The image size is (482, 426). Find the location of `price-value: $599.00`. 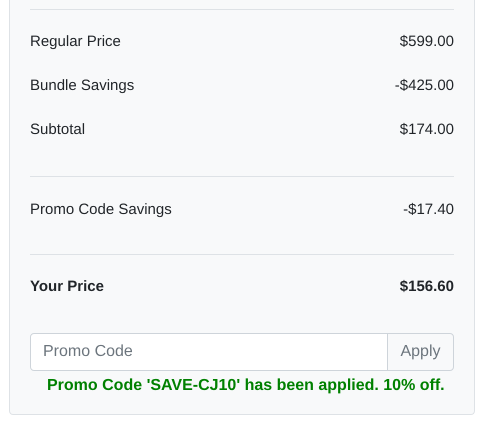

price-value: $599.00 is located at coordinates (427, 42).